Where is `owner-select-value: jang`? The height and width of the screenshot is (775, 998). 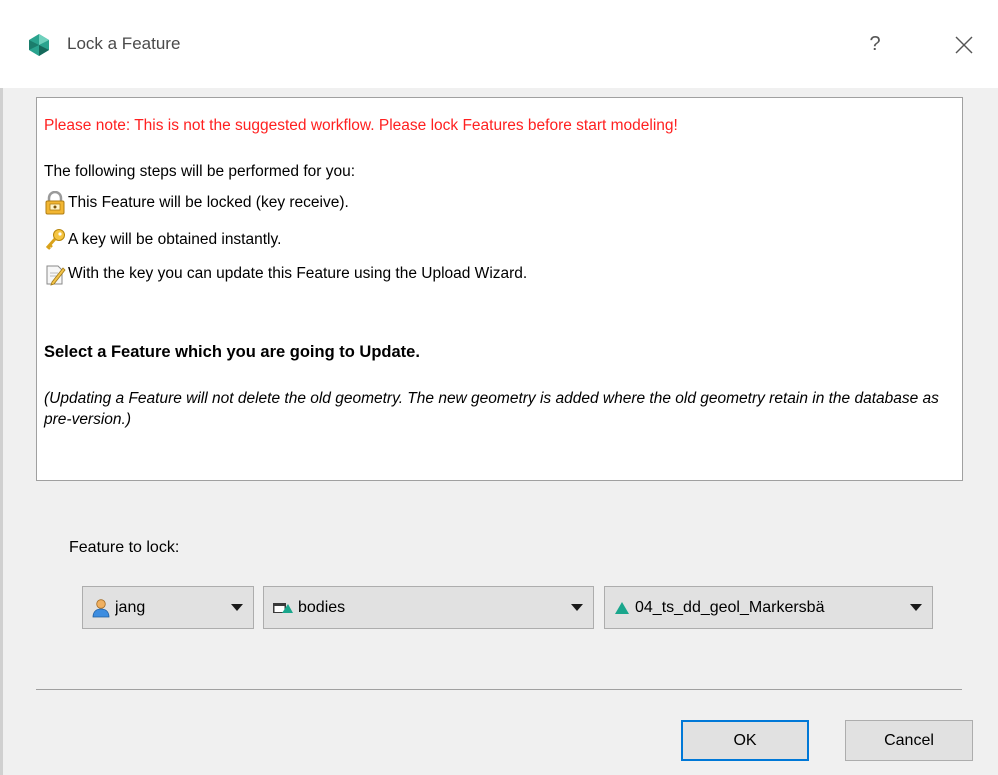
owner-select-value: jang is located at coordinates (130, 607).